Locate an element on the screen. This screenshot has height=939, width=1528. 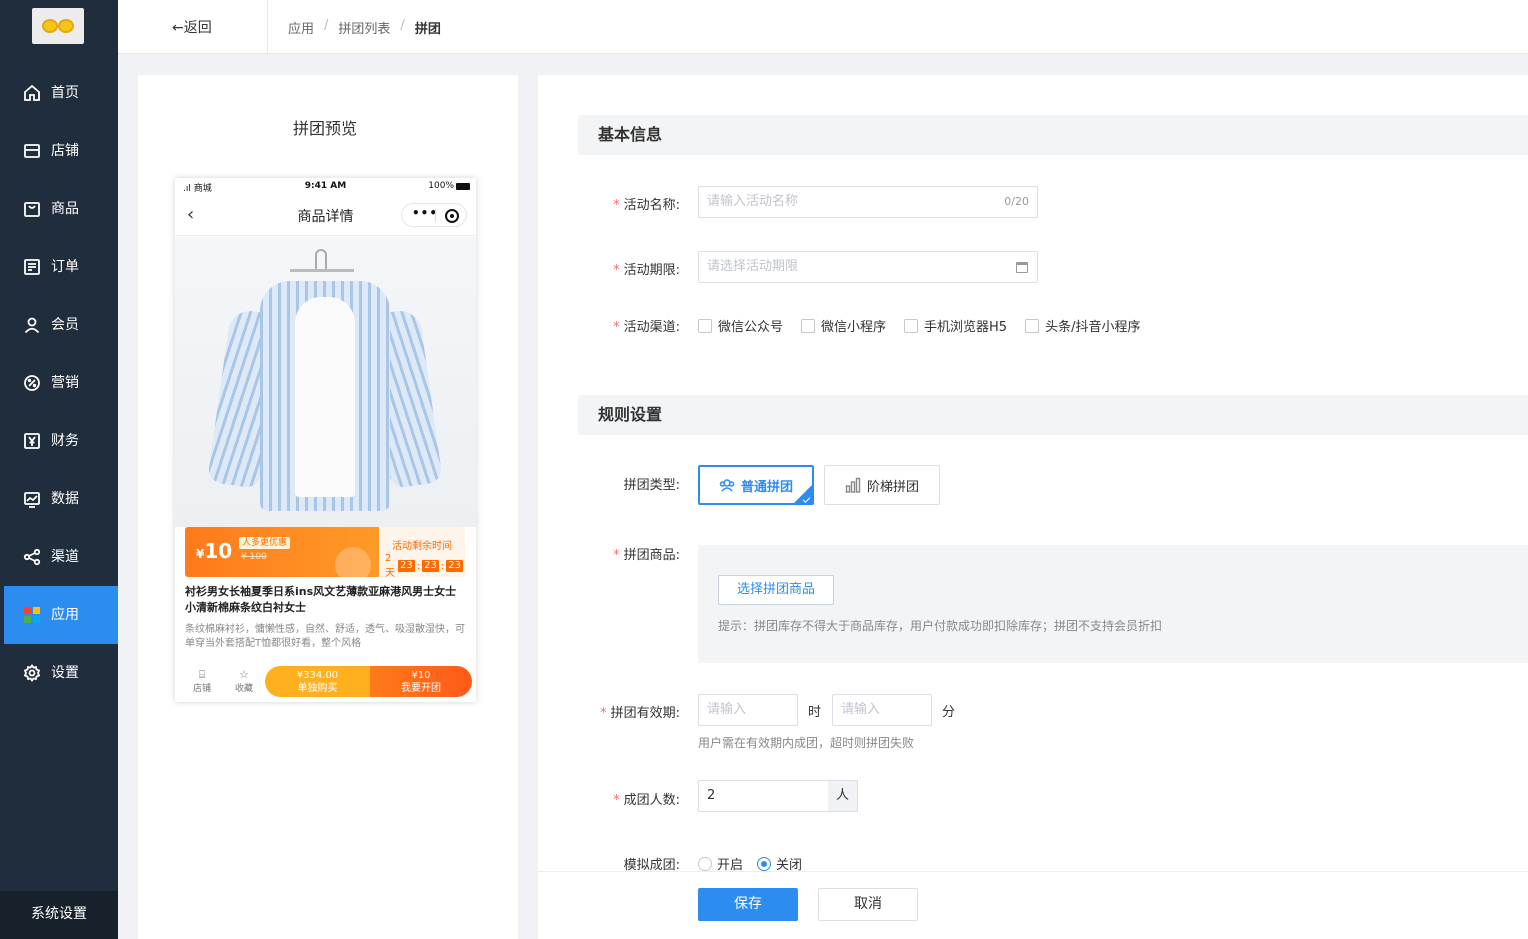
save-button: 保存 is located at coordinates (748, 904).